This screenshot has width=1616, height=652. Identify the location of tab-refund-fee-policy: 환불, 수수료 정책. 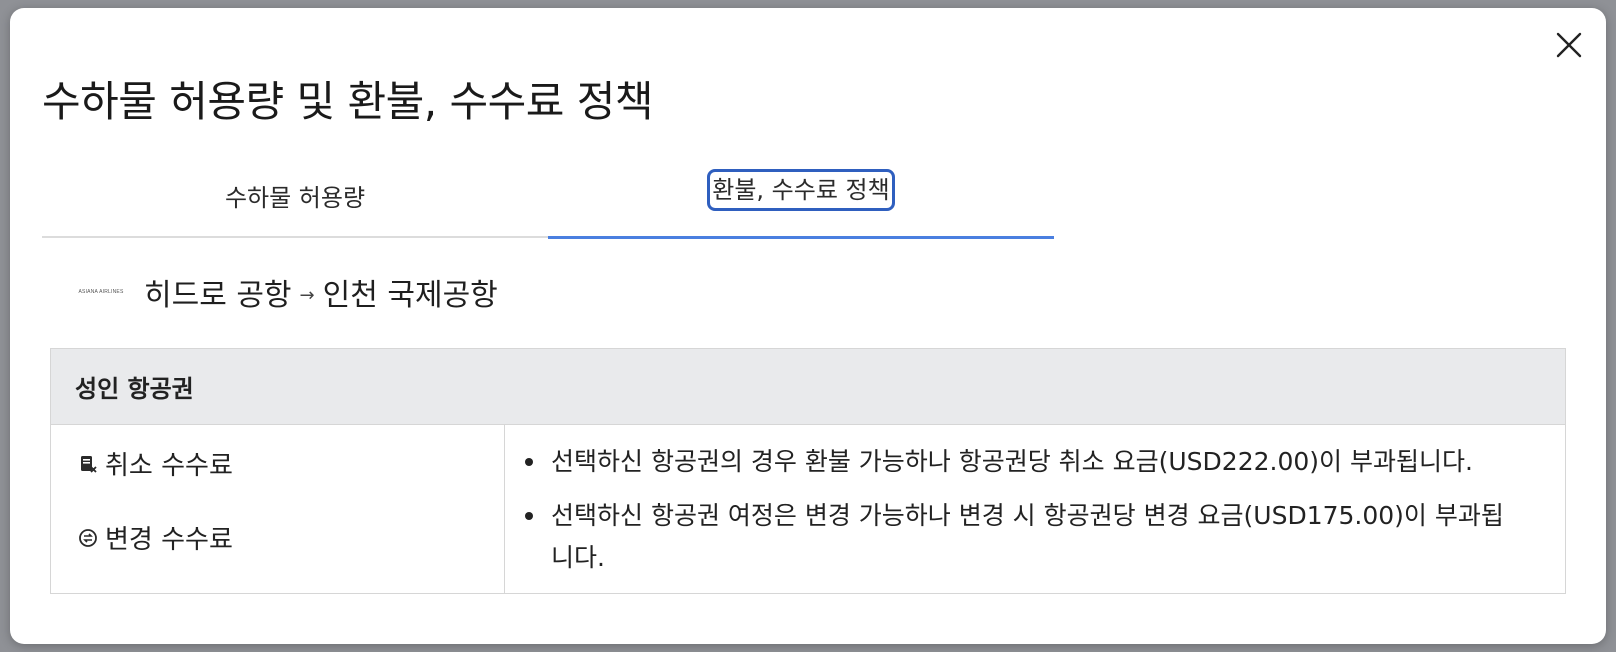
(801, 200).